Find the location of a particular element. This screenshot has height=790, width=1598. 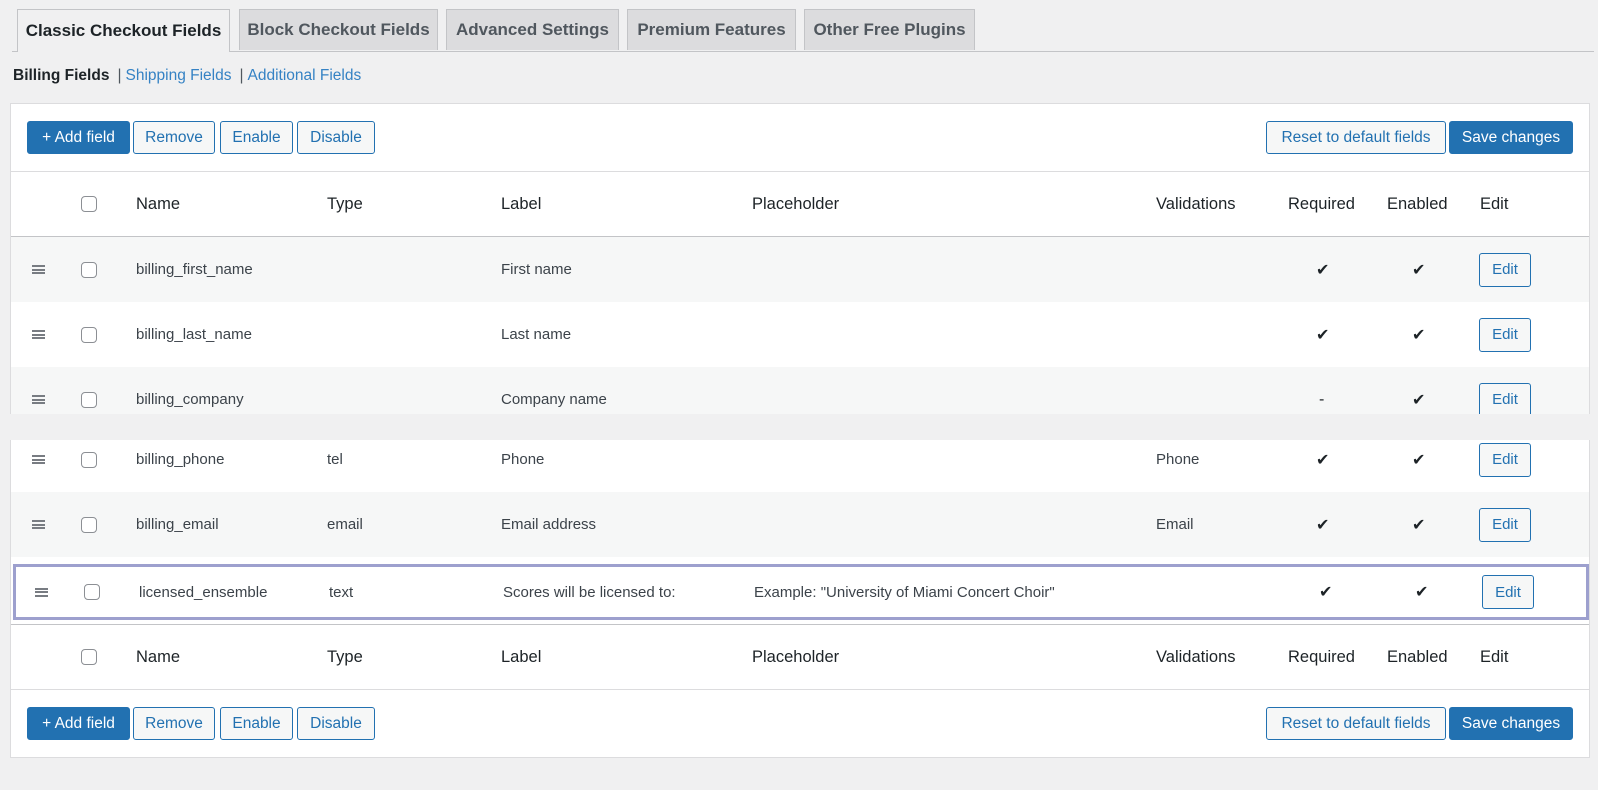

table-row: billing_first_name First name ✔ ✔ Edit is located at coordinates (800, 269).